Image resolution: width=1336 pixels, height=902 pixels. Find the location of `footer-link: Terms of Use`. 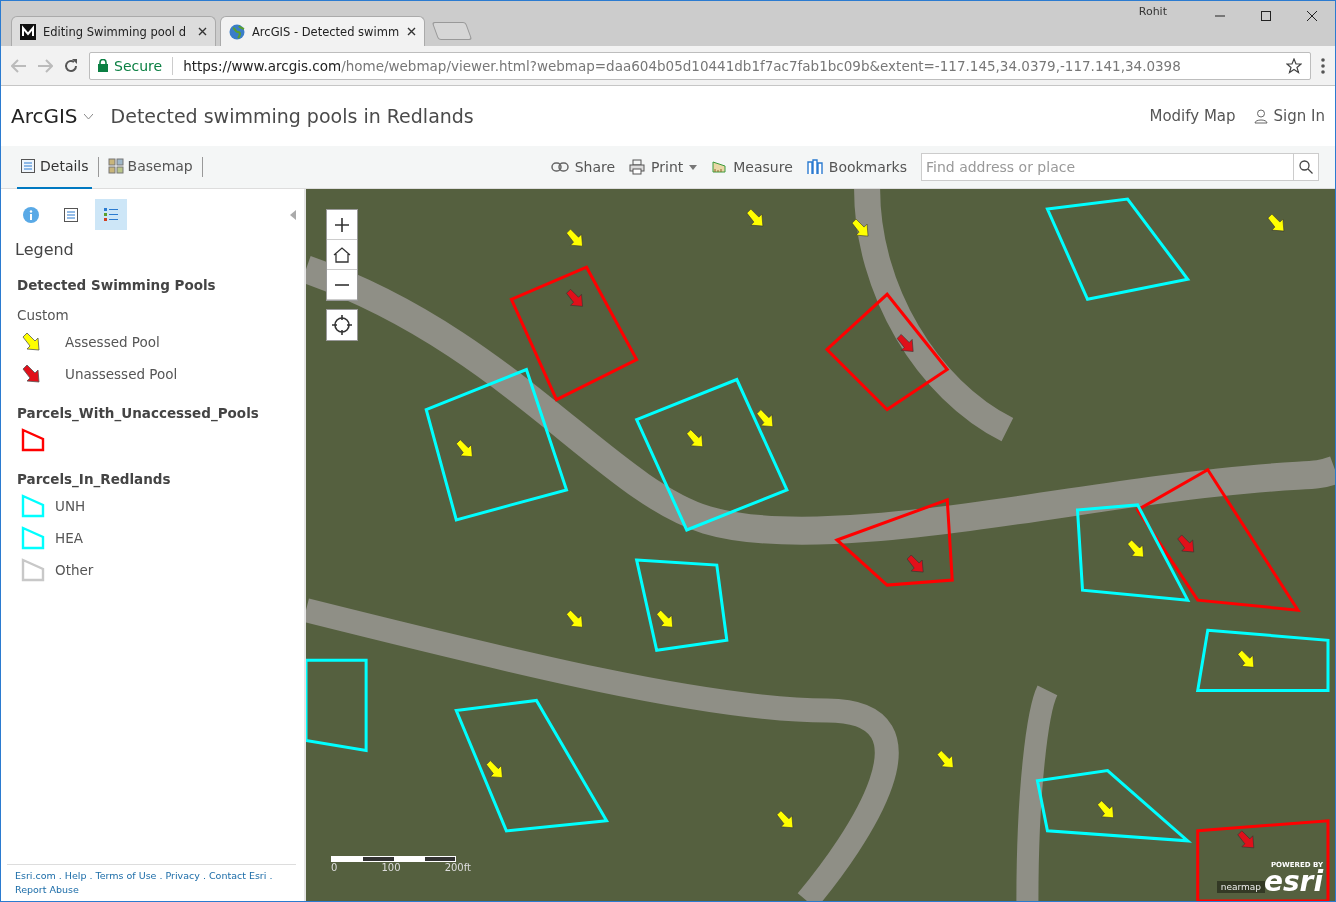

footer-link: Terms of Use is located at coordinates (126, 876).